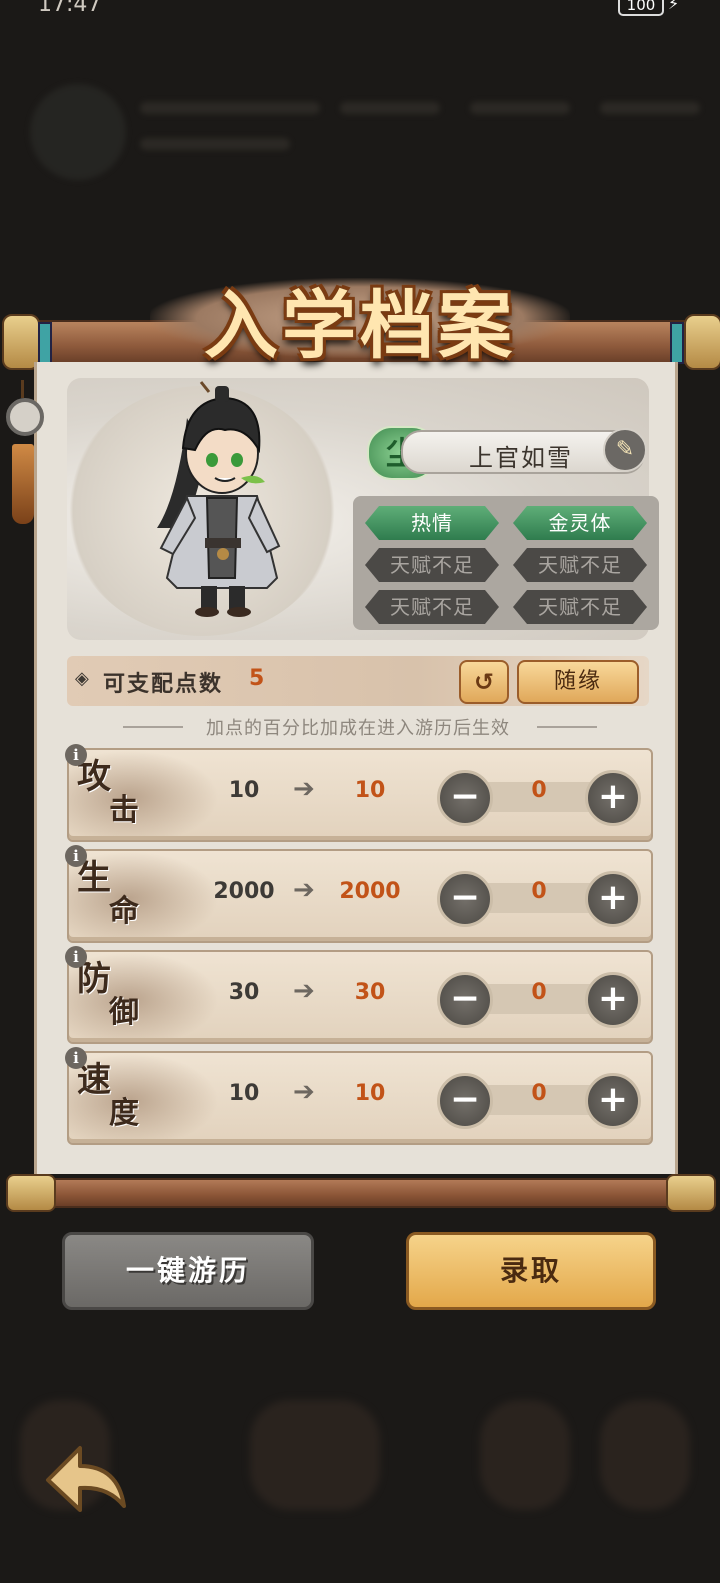  I want to click on back-arrow-icon, so click(86, 1483).